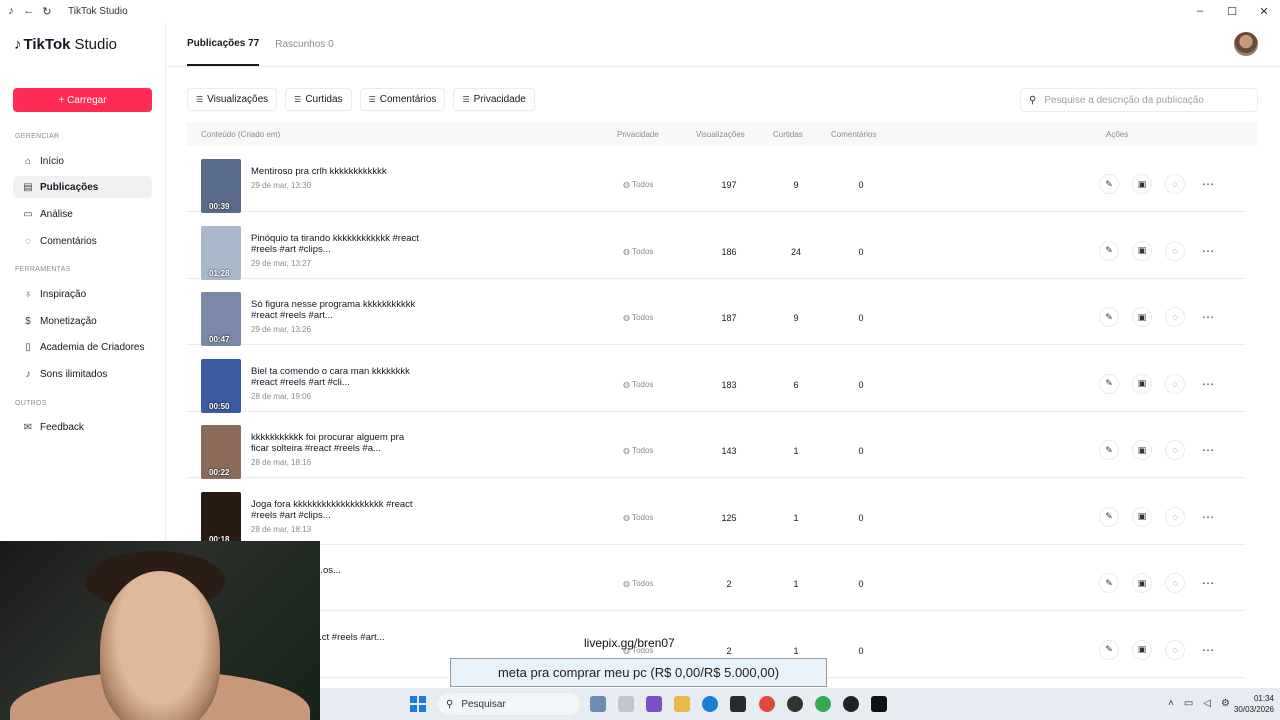 The width and height of the screenshot is (1280, 720). Describe the element at coordinates (65, 44) in the screenshot. I see `tiktok-studio-logo: ♪ TikTok Studio` at that location.